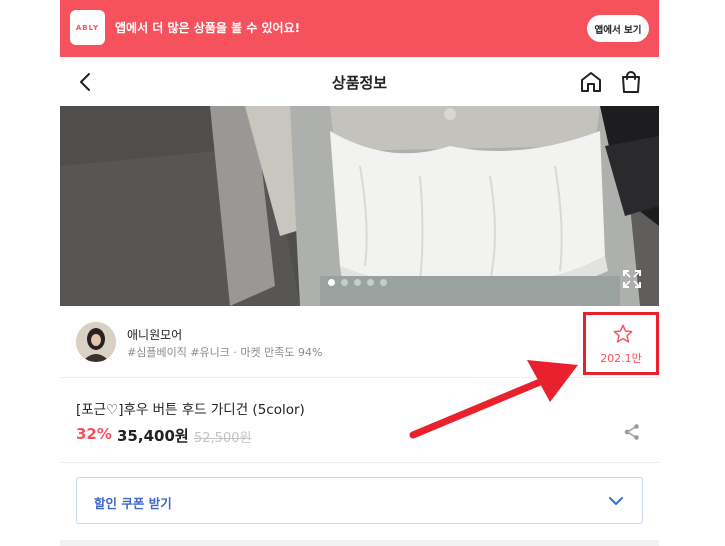 Image resolution: width=725 pixels, height=546 pixels. I want to click on seller-avatar, so click(96, 342).